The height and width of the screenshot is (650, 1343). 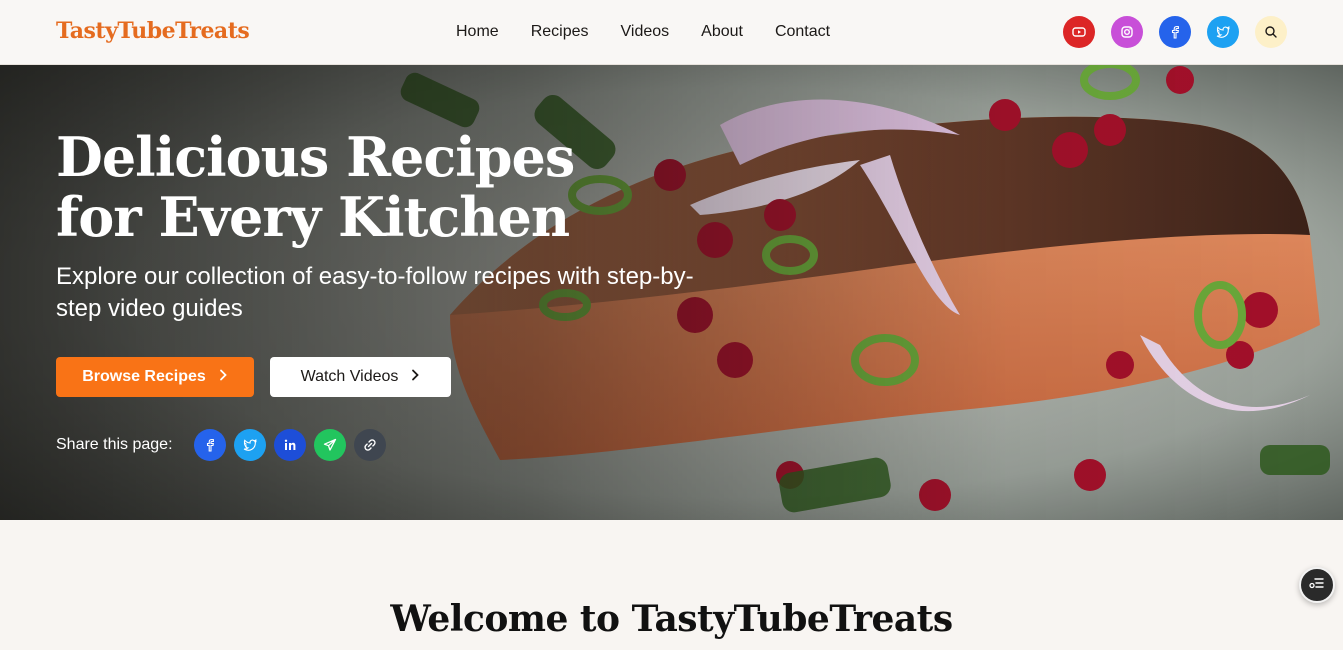 I want to click on hero-title: Delicious Recipes for Every Kitchen, so click(x=366, y=187).